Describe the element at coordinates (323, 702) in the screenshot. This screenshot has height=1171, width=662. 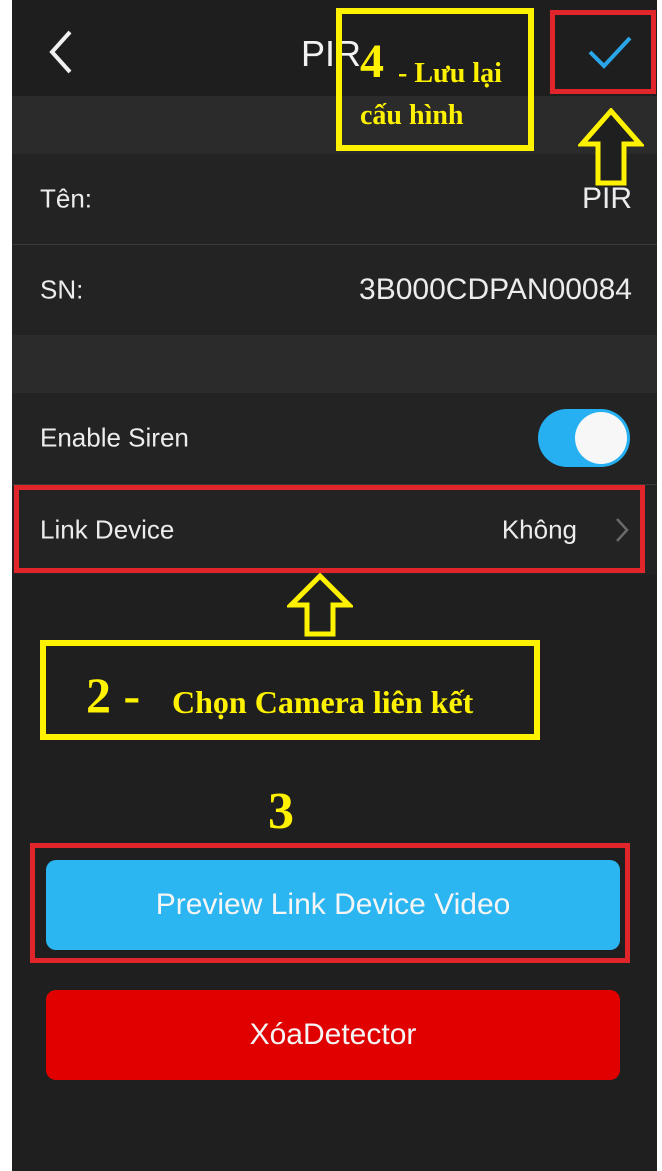
I see `step2-text: Chọn Camera liên kết` at that location.